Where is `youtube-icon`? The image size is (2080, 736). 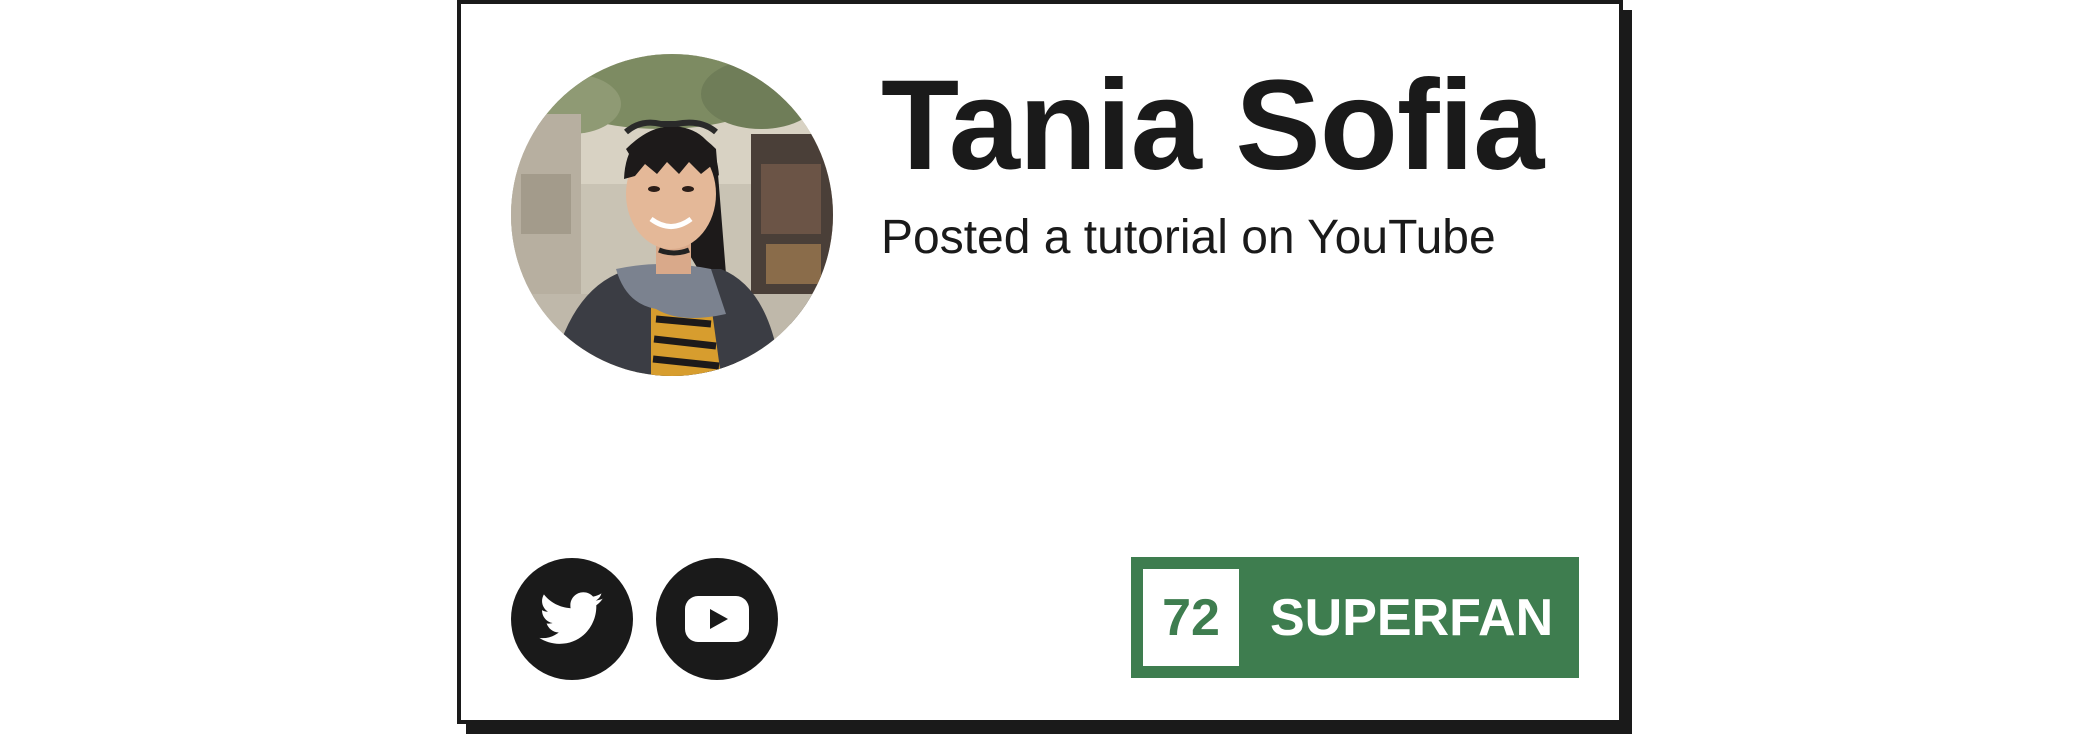 youtube-icon is located at coordinates (717, 619).